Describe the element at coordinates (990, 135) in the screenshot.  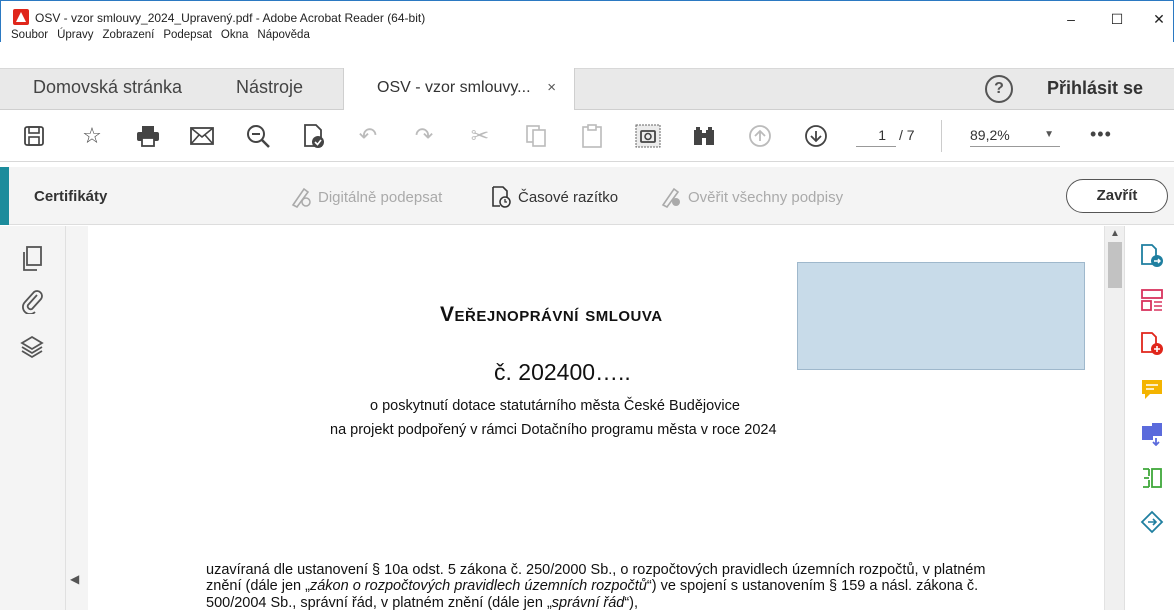
I see `zoom-value: 89,2%` at that location.